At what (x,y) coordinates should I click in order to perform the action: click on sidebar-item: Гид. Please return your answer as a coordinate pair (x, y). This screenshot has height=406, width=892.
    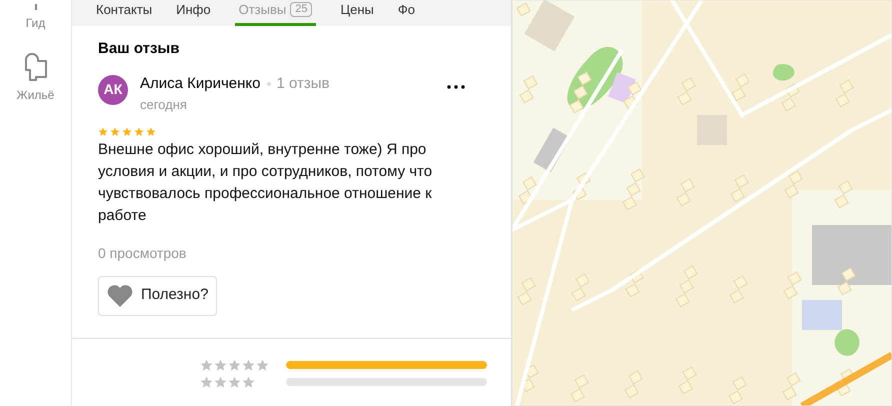
    Looking at the image, I should click on (36, 18).